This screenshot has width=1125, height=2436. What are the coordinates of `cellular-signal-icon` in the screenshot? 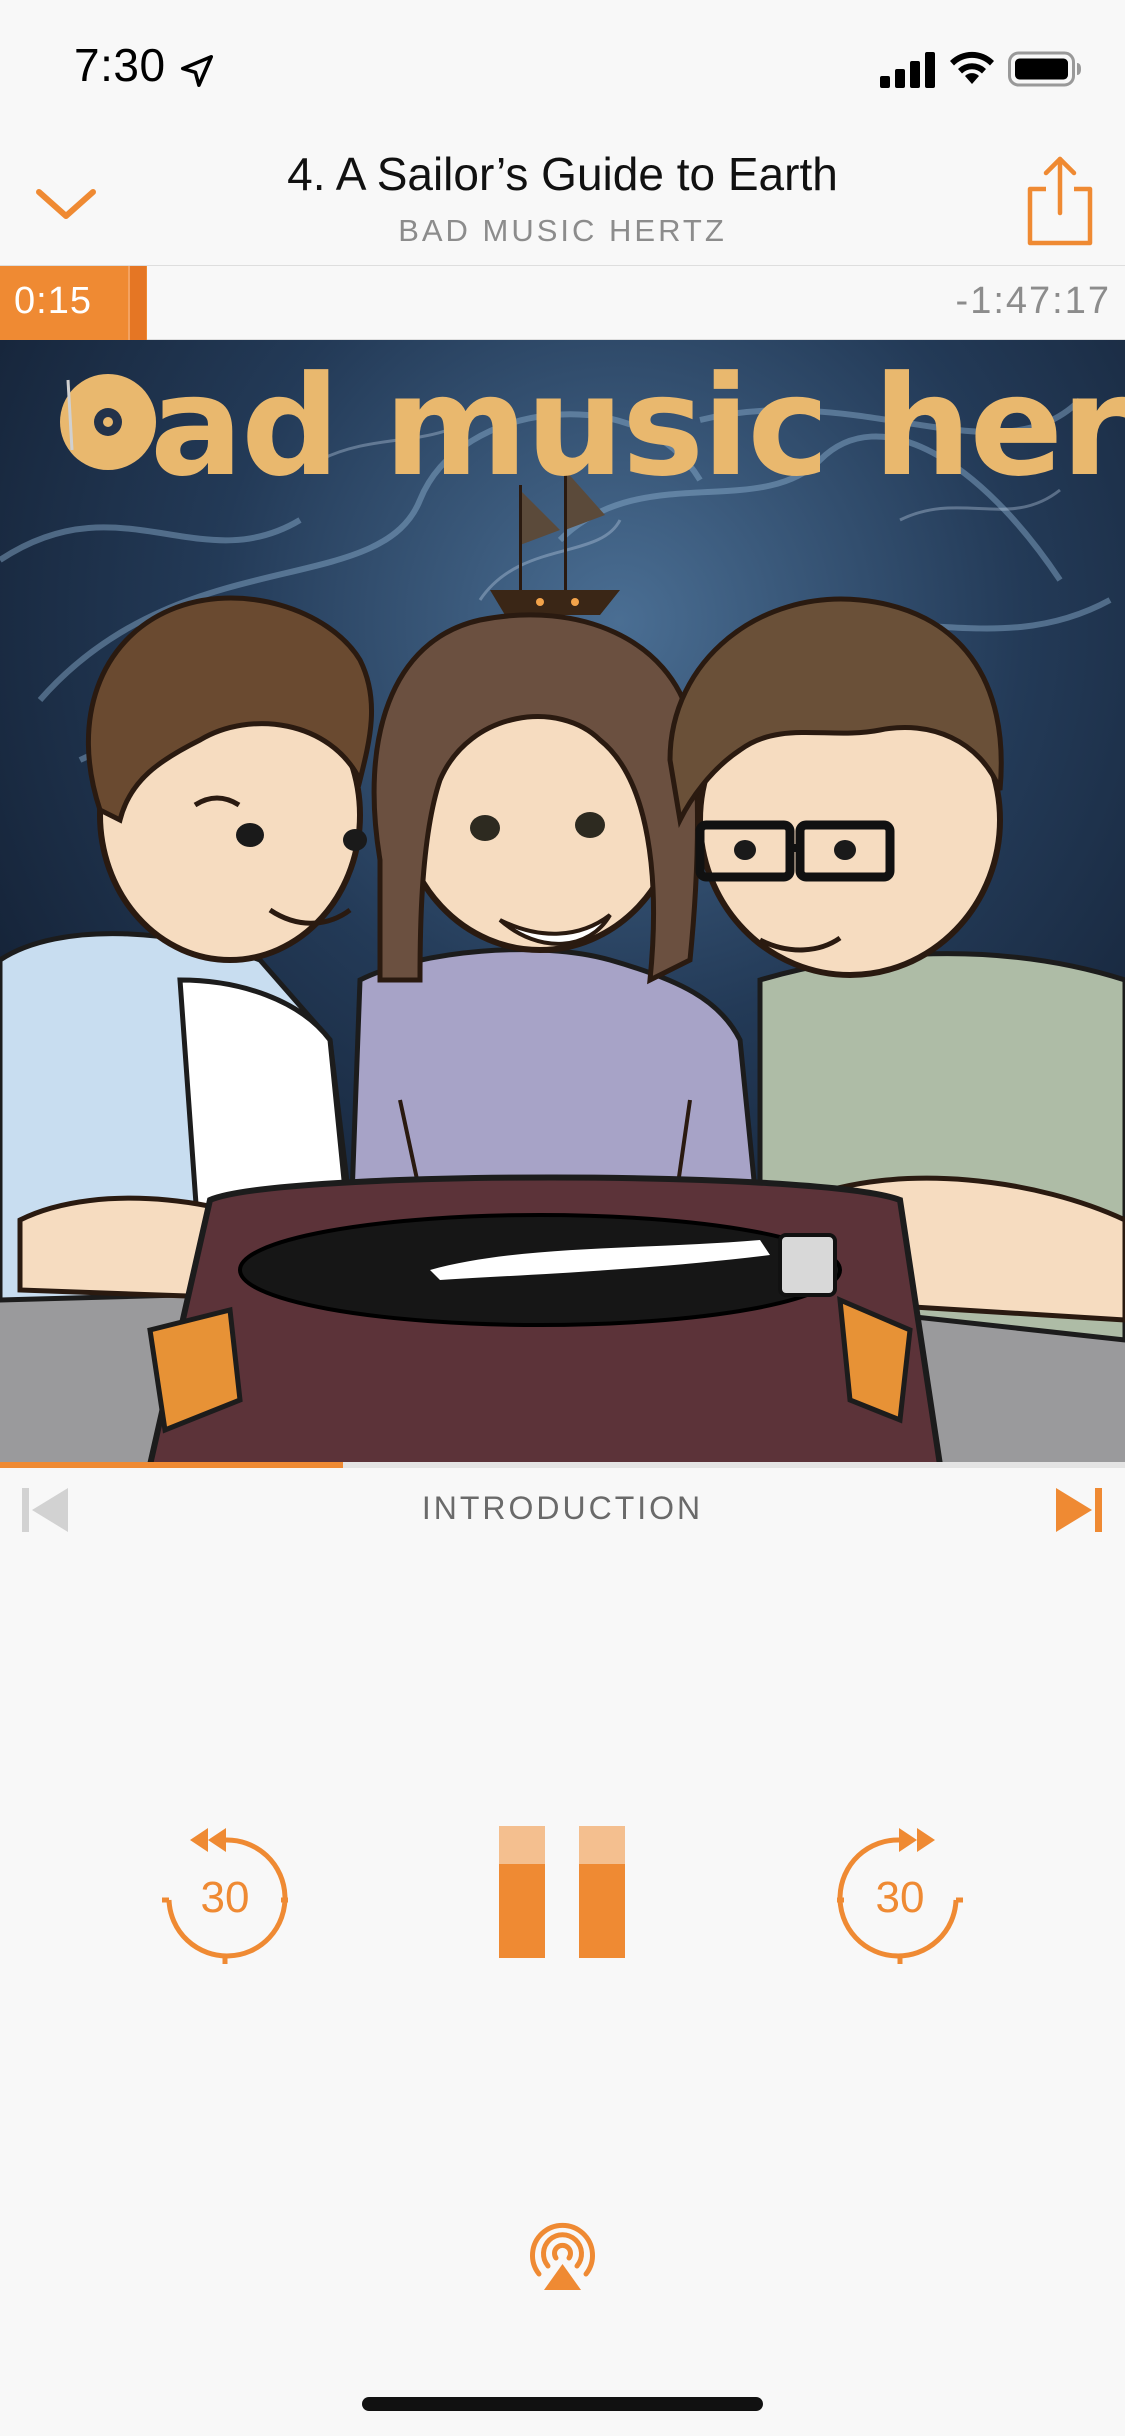 It's located at (907, 70).